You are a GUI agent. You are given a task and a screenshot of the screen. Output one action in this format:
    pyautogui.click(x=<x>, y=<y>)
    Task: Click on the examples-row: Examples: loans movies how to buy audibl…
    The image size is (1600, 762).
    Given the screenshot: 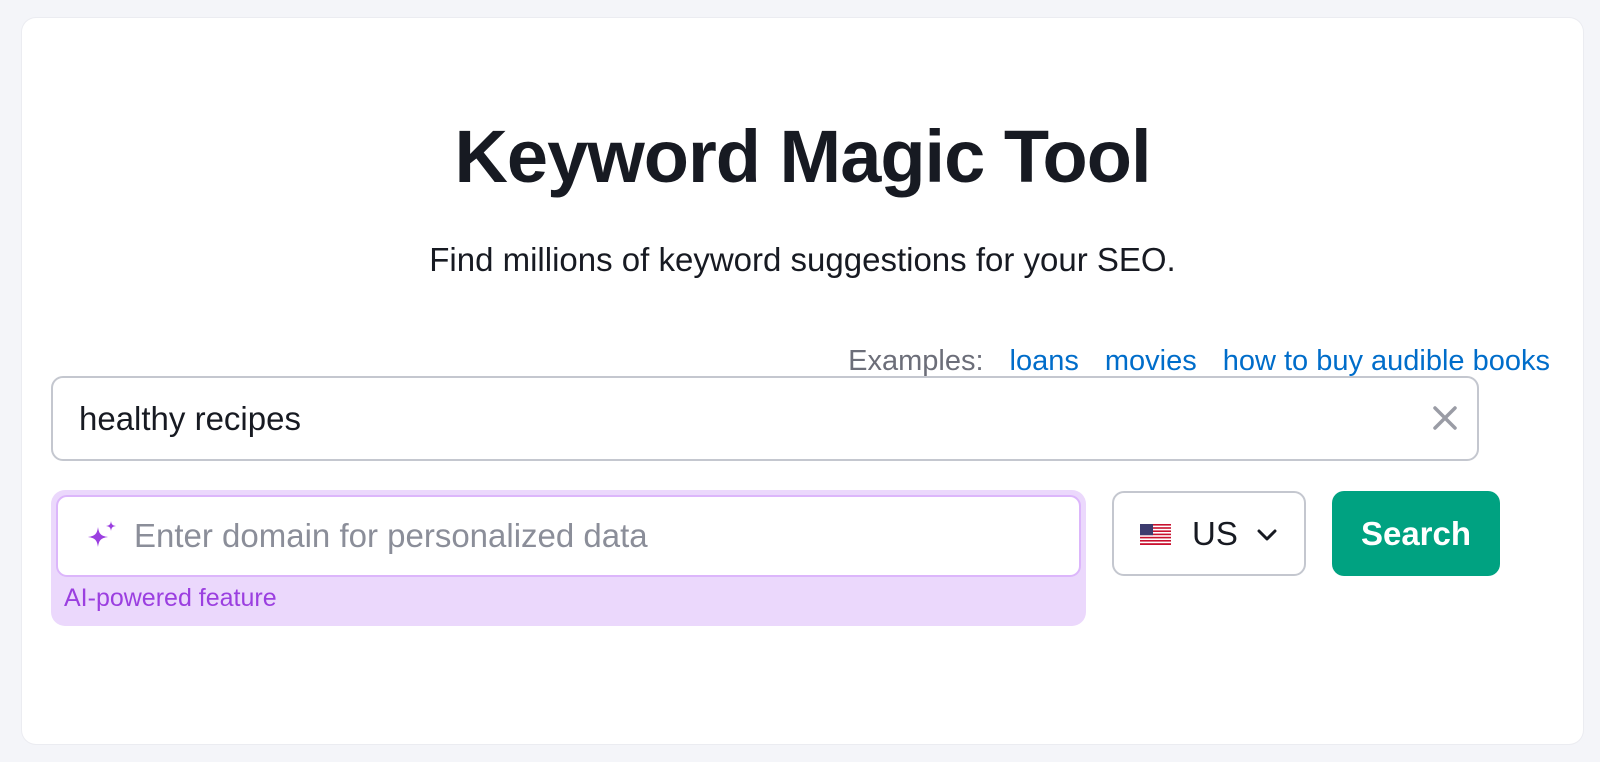 What is the action you would take?
    pyautogui.click(x=1199, y=361)
    